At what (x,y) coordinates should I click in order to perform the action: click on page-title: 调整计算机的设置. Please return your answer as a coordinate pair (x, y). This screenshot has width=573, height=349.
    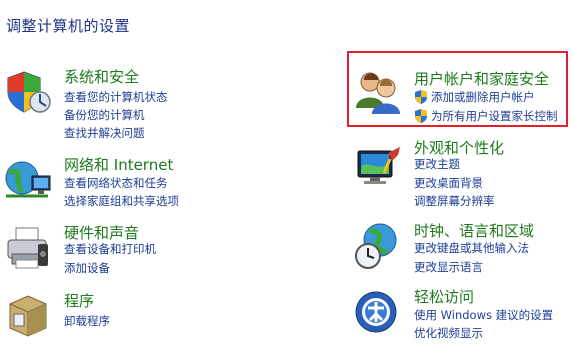
    Looking at the image, I should click on (68, 26).